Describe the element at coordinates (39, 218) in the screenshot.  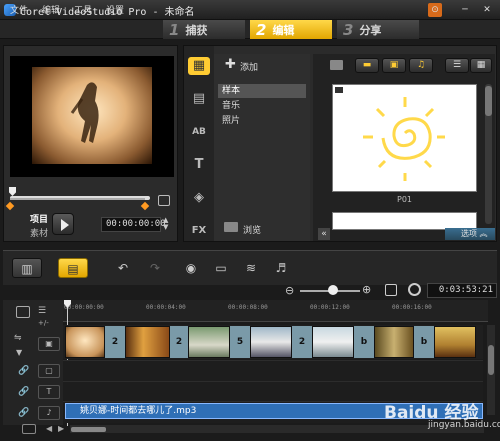
I see `project-mode-label: 项目` at that location.